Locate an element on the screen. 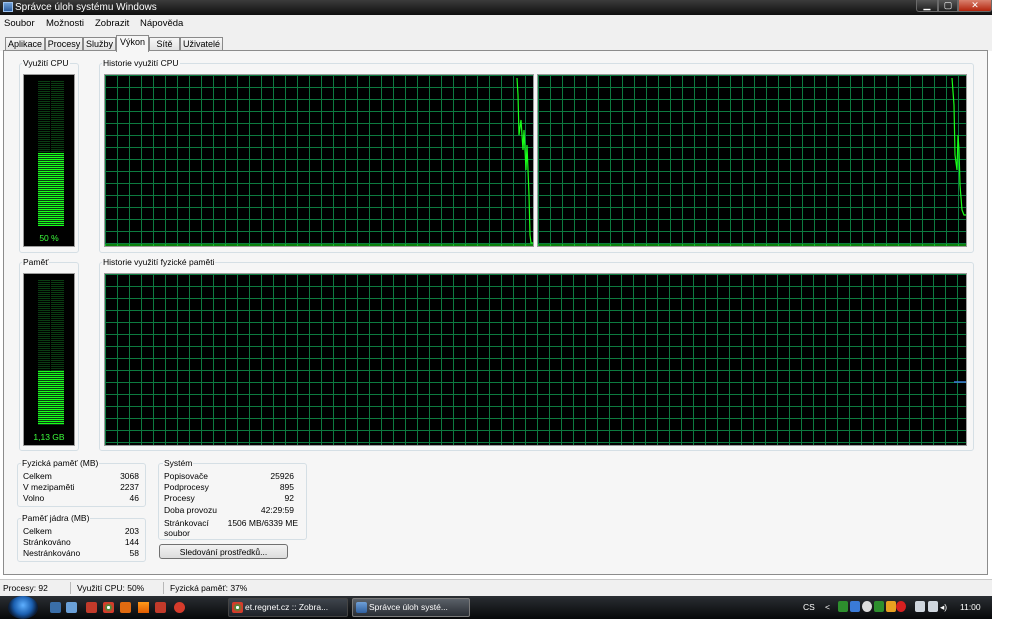 This screenshot has width=1024, height=619. cpu-core-1-line-chart is located at coordinates (319, 161).